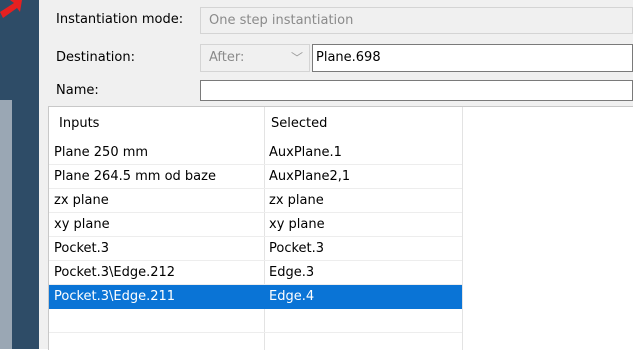  What do you see at coordinates (120, 19) in the screenshot?
I see `instantiation-mode-label: Instantiation mode:` at bounding box center [120, 19].